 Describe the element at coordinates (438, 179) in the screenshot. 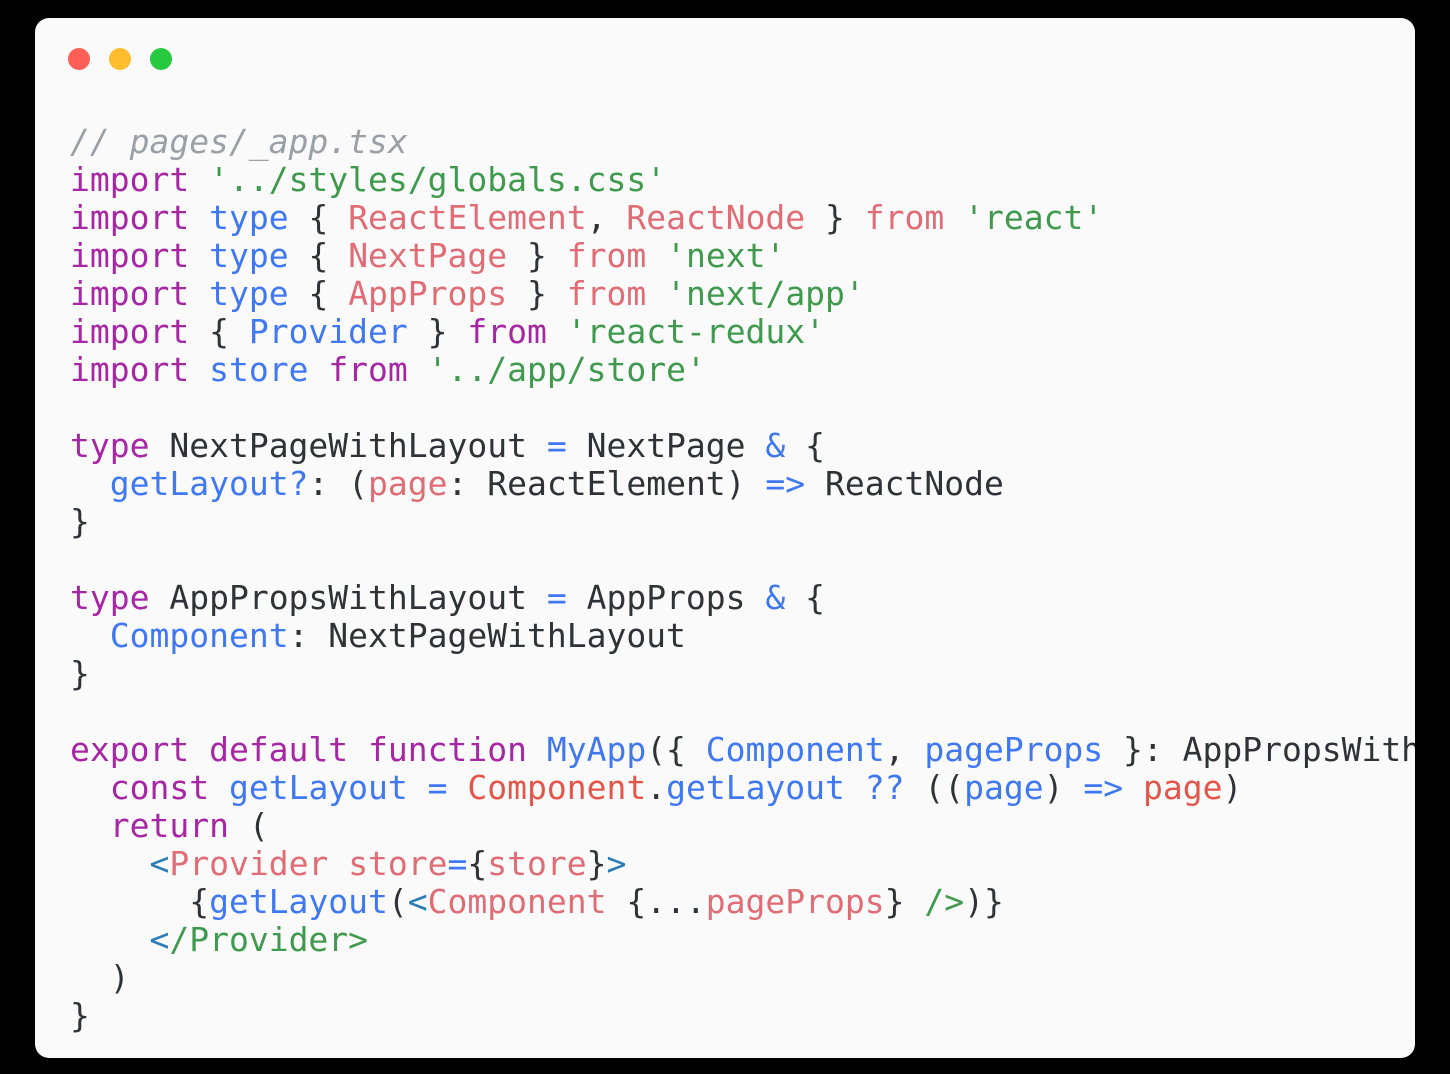

I see `token-string: '../styles/globals.css'` at that location.